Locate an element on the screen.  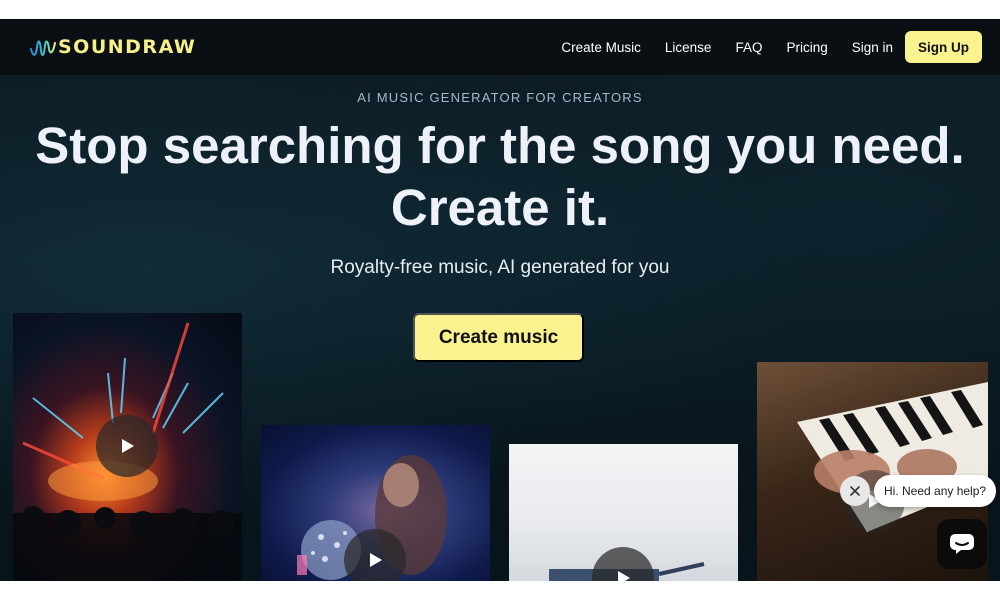
headline-line-1: Stop searching for the song you need. is located at coordinates (500, 145).